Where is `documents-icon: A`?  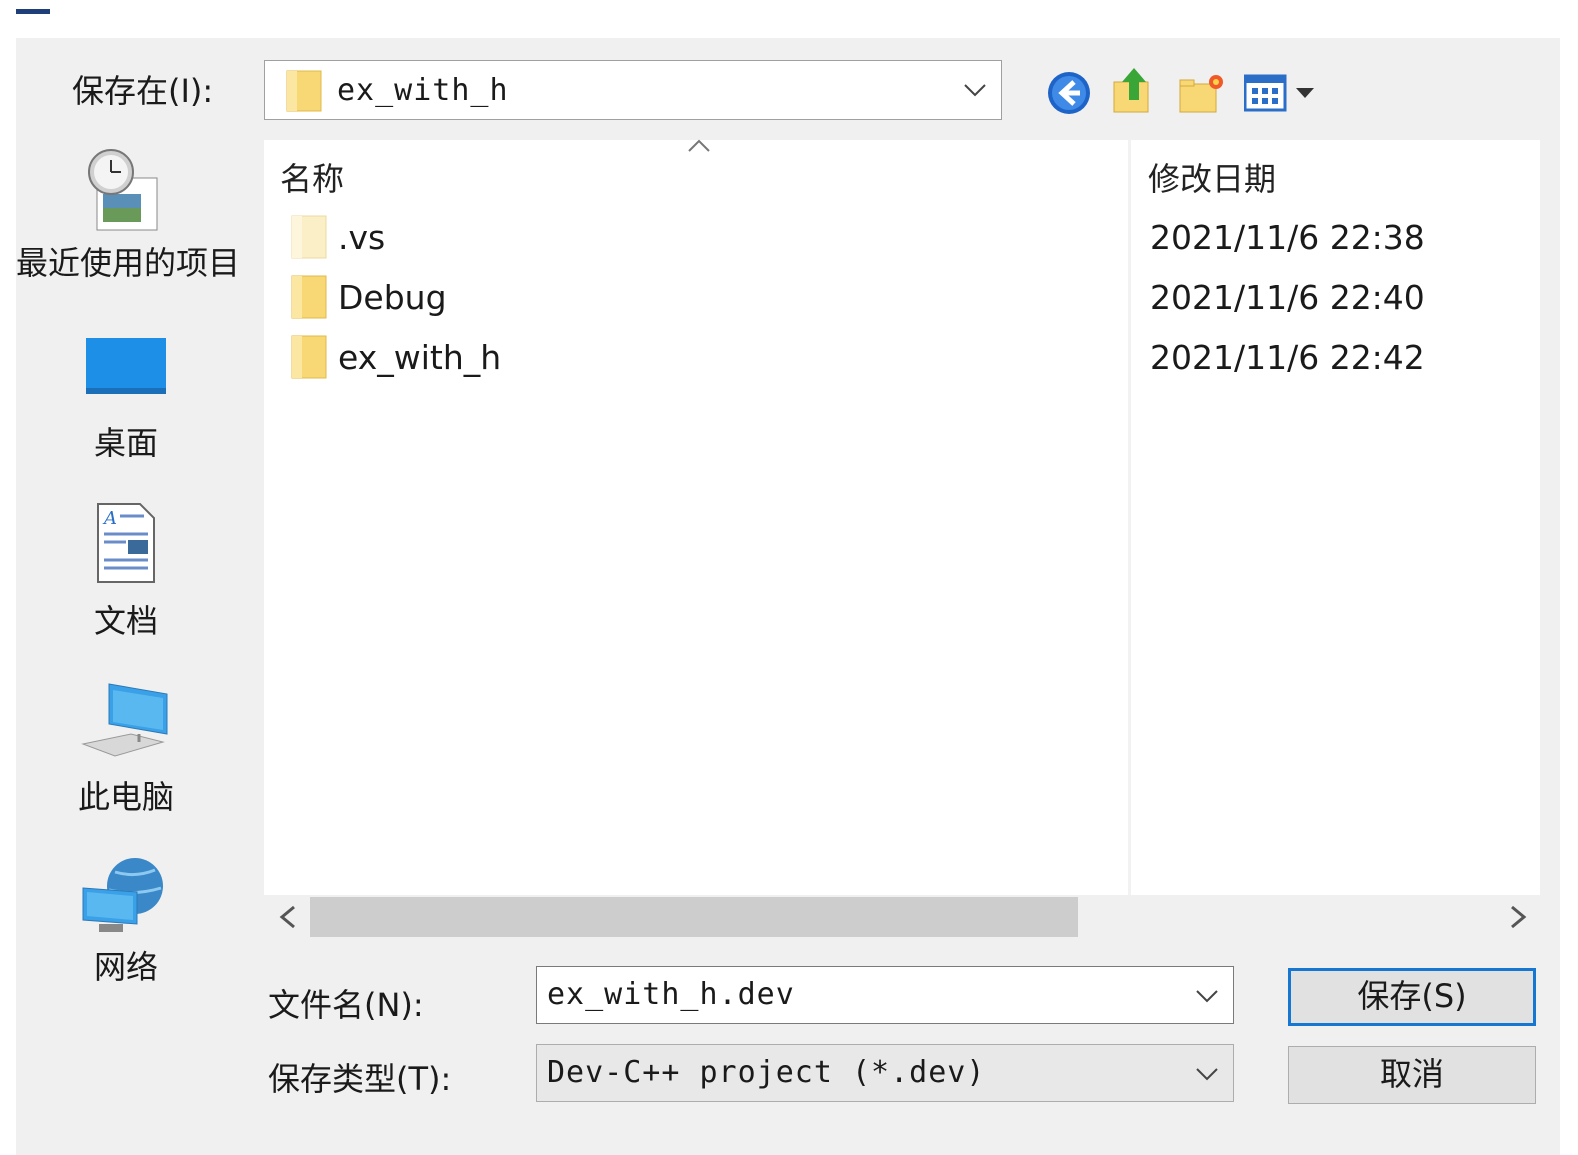 documents-icon: A is located at coordinates (126, 543).